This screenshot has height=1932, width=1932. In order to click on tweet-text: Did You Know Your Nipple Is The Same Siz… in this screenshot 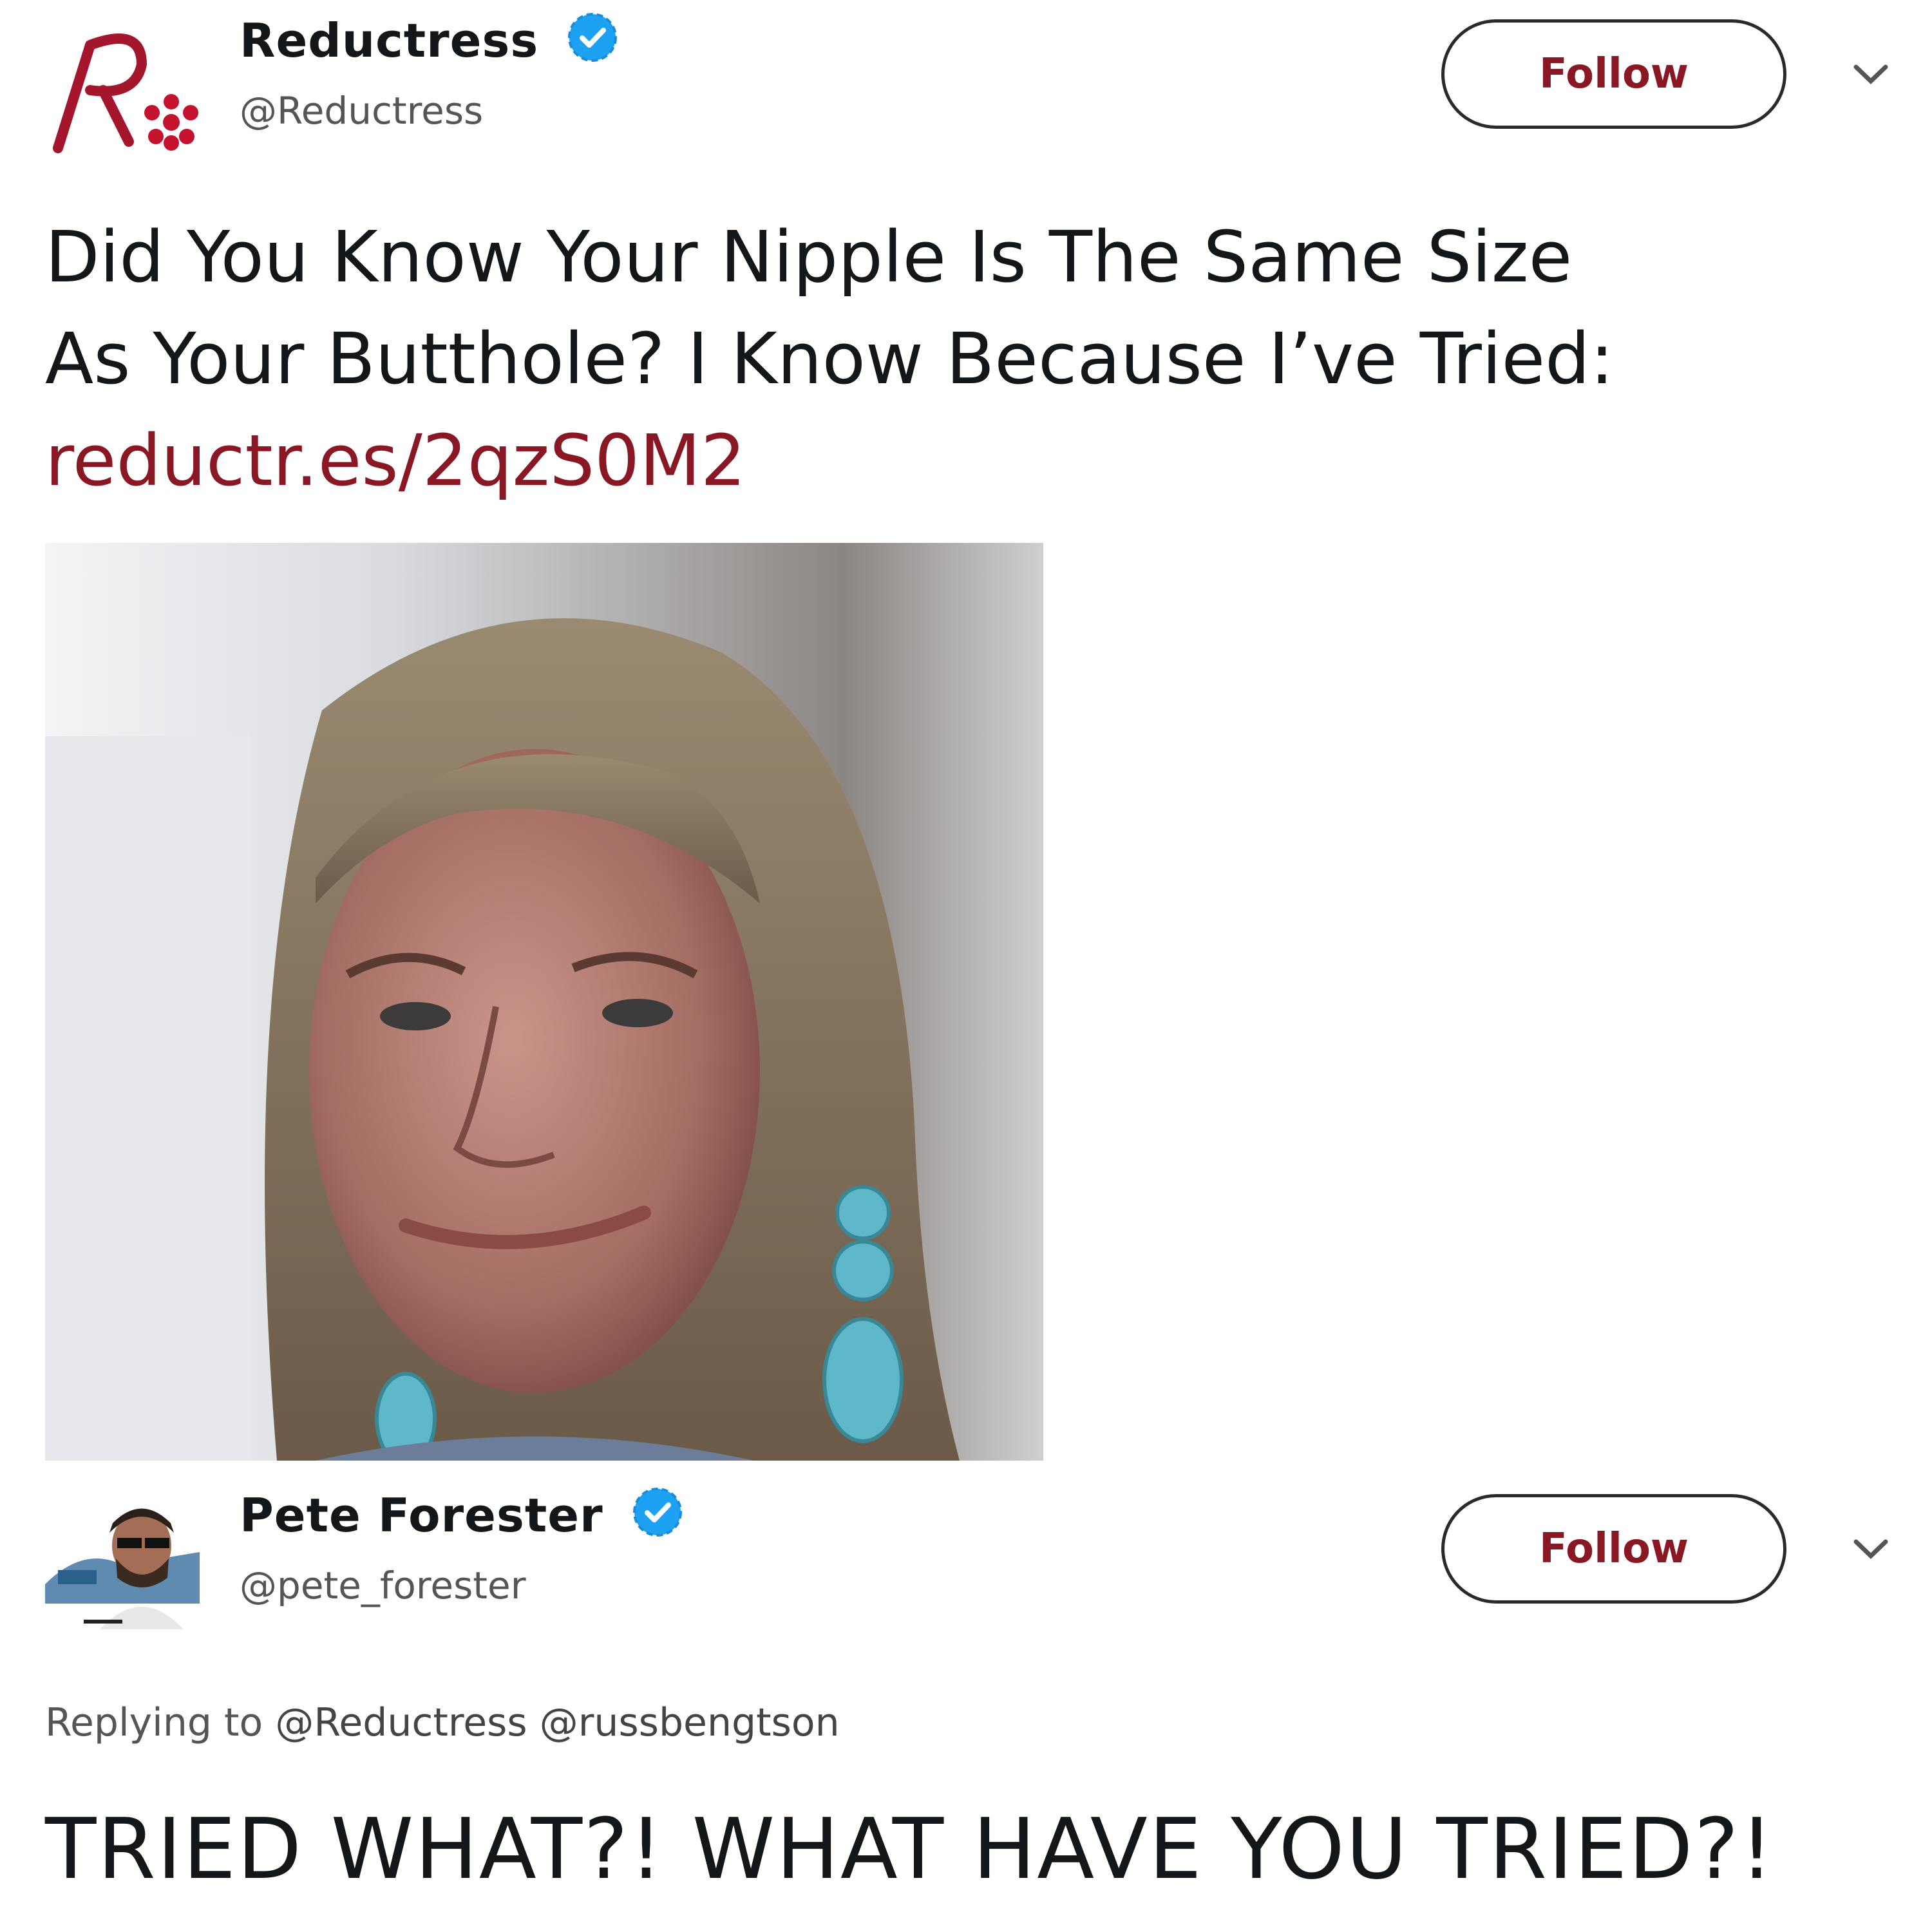, I will do `click(959, 358)`.